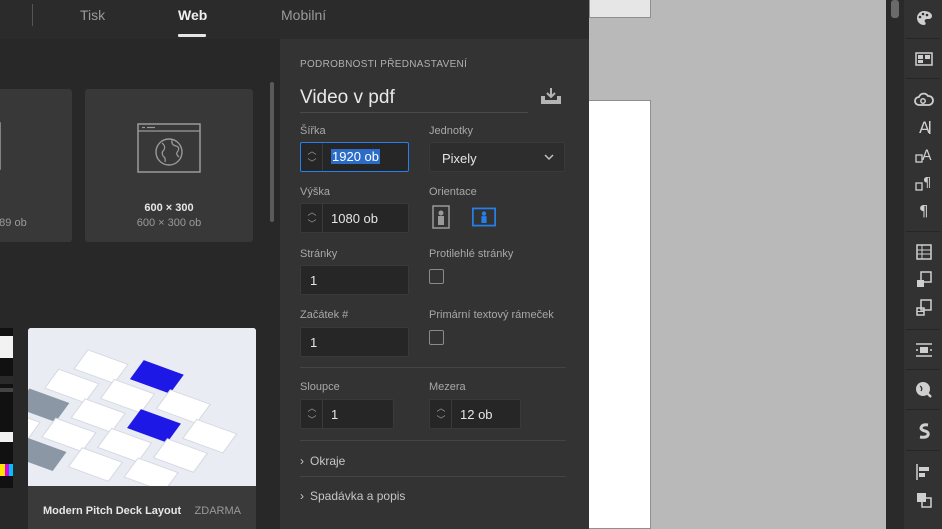 The height and width of the screenshot is (529, 942). Describe the element at coordinates (895, 264) in the screenshot. I see `canvas-vertical-scrollbar` at that location.